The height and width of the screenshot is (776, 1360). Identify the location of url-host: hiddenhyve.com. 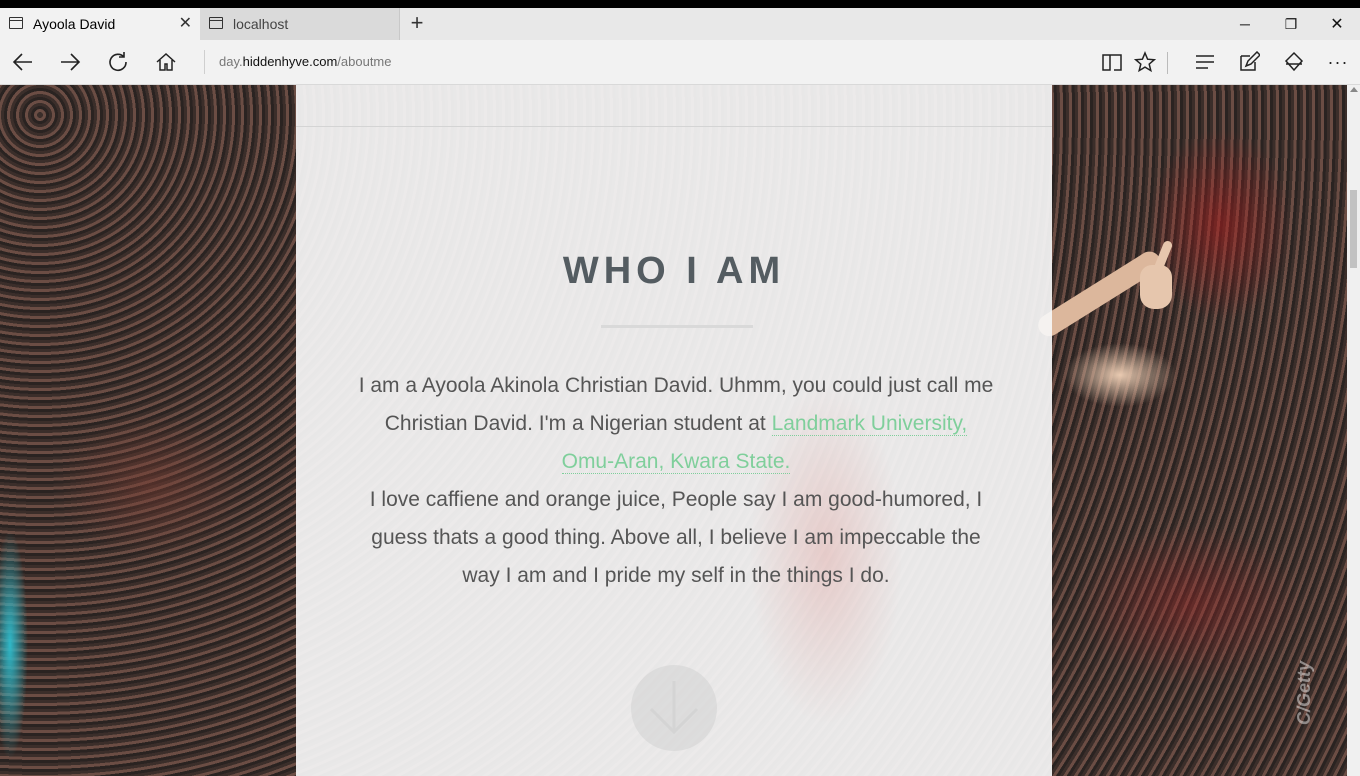
(290, 61).